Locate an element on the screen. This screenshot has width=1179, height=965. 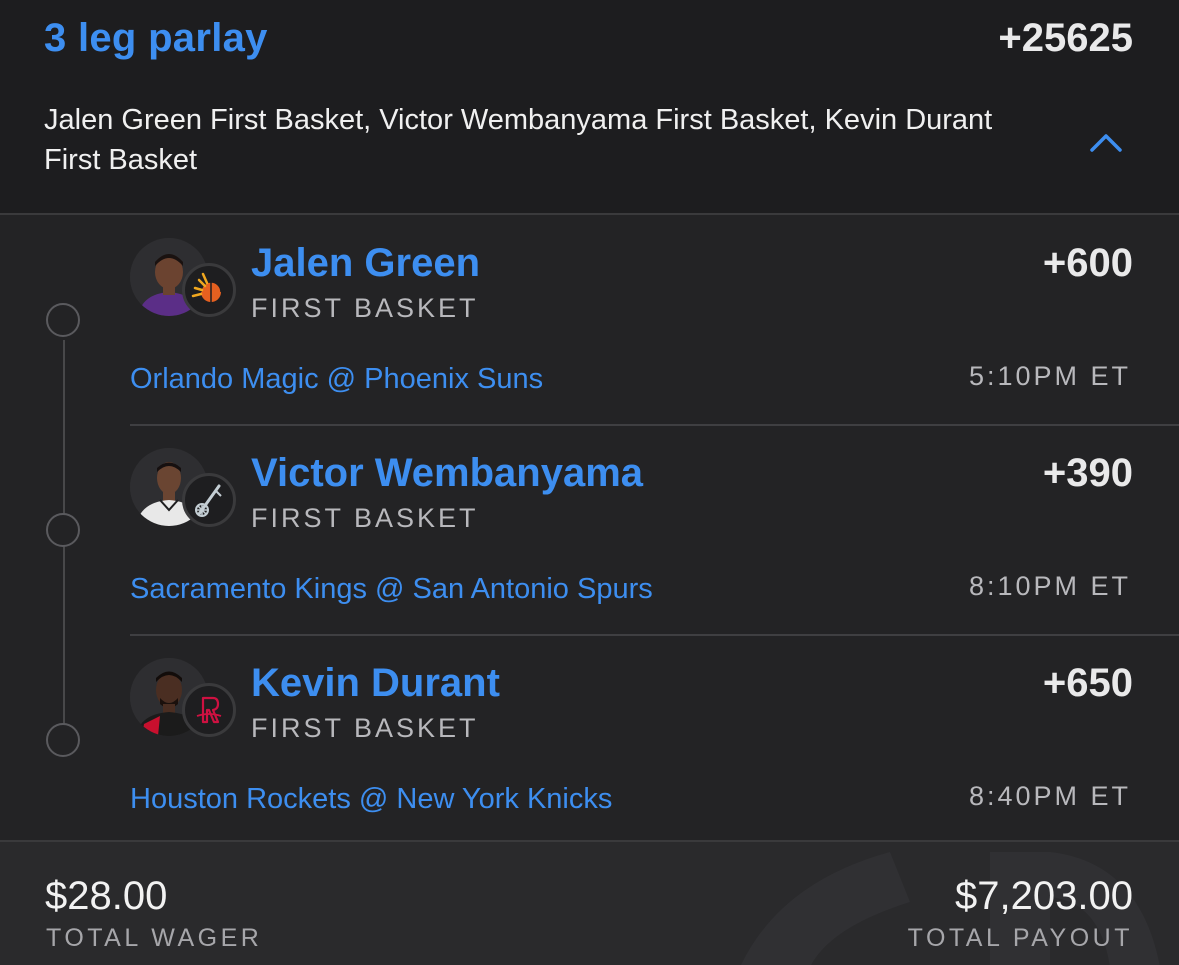
total-wager-amount: $28.00 is located at coordinates (106, 896).